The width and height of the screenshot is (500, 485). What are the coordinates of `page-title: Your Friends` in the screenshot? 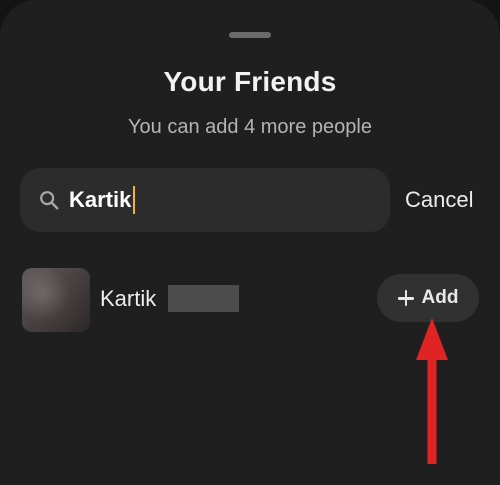 It's located at (250, 81).